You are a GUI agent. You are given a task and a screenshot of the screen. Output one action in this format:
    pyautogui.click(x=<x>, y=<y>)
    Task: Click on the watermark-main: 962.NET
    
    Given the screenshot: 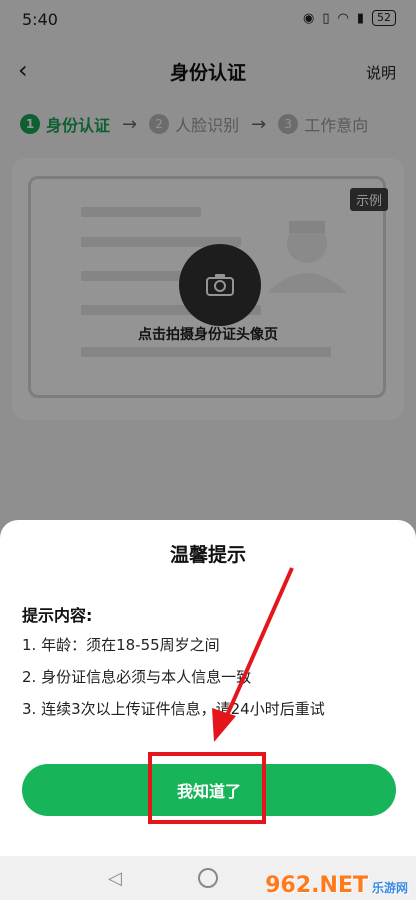 What is the action you would take?
    pyautogui.click(x=316, y=885)
    